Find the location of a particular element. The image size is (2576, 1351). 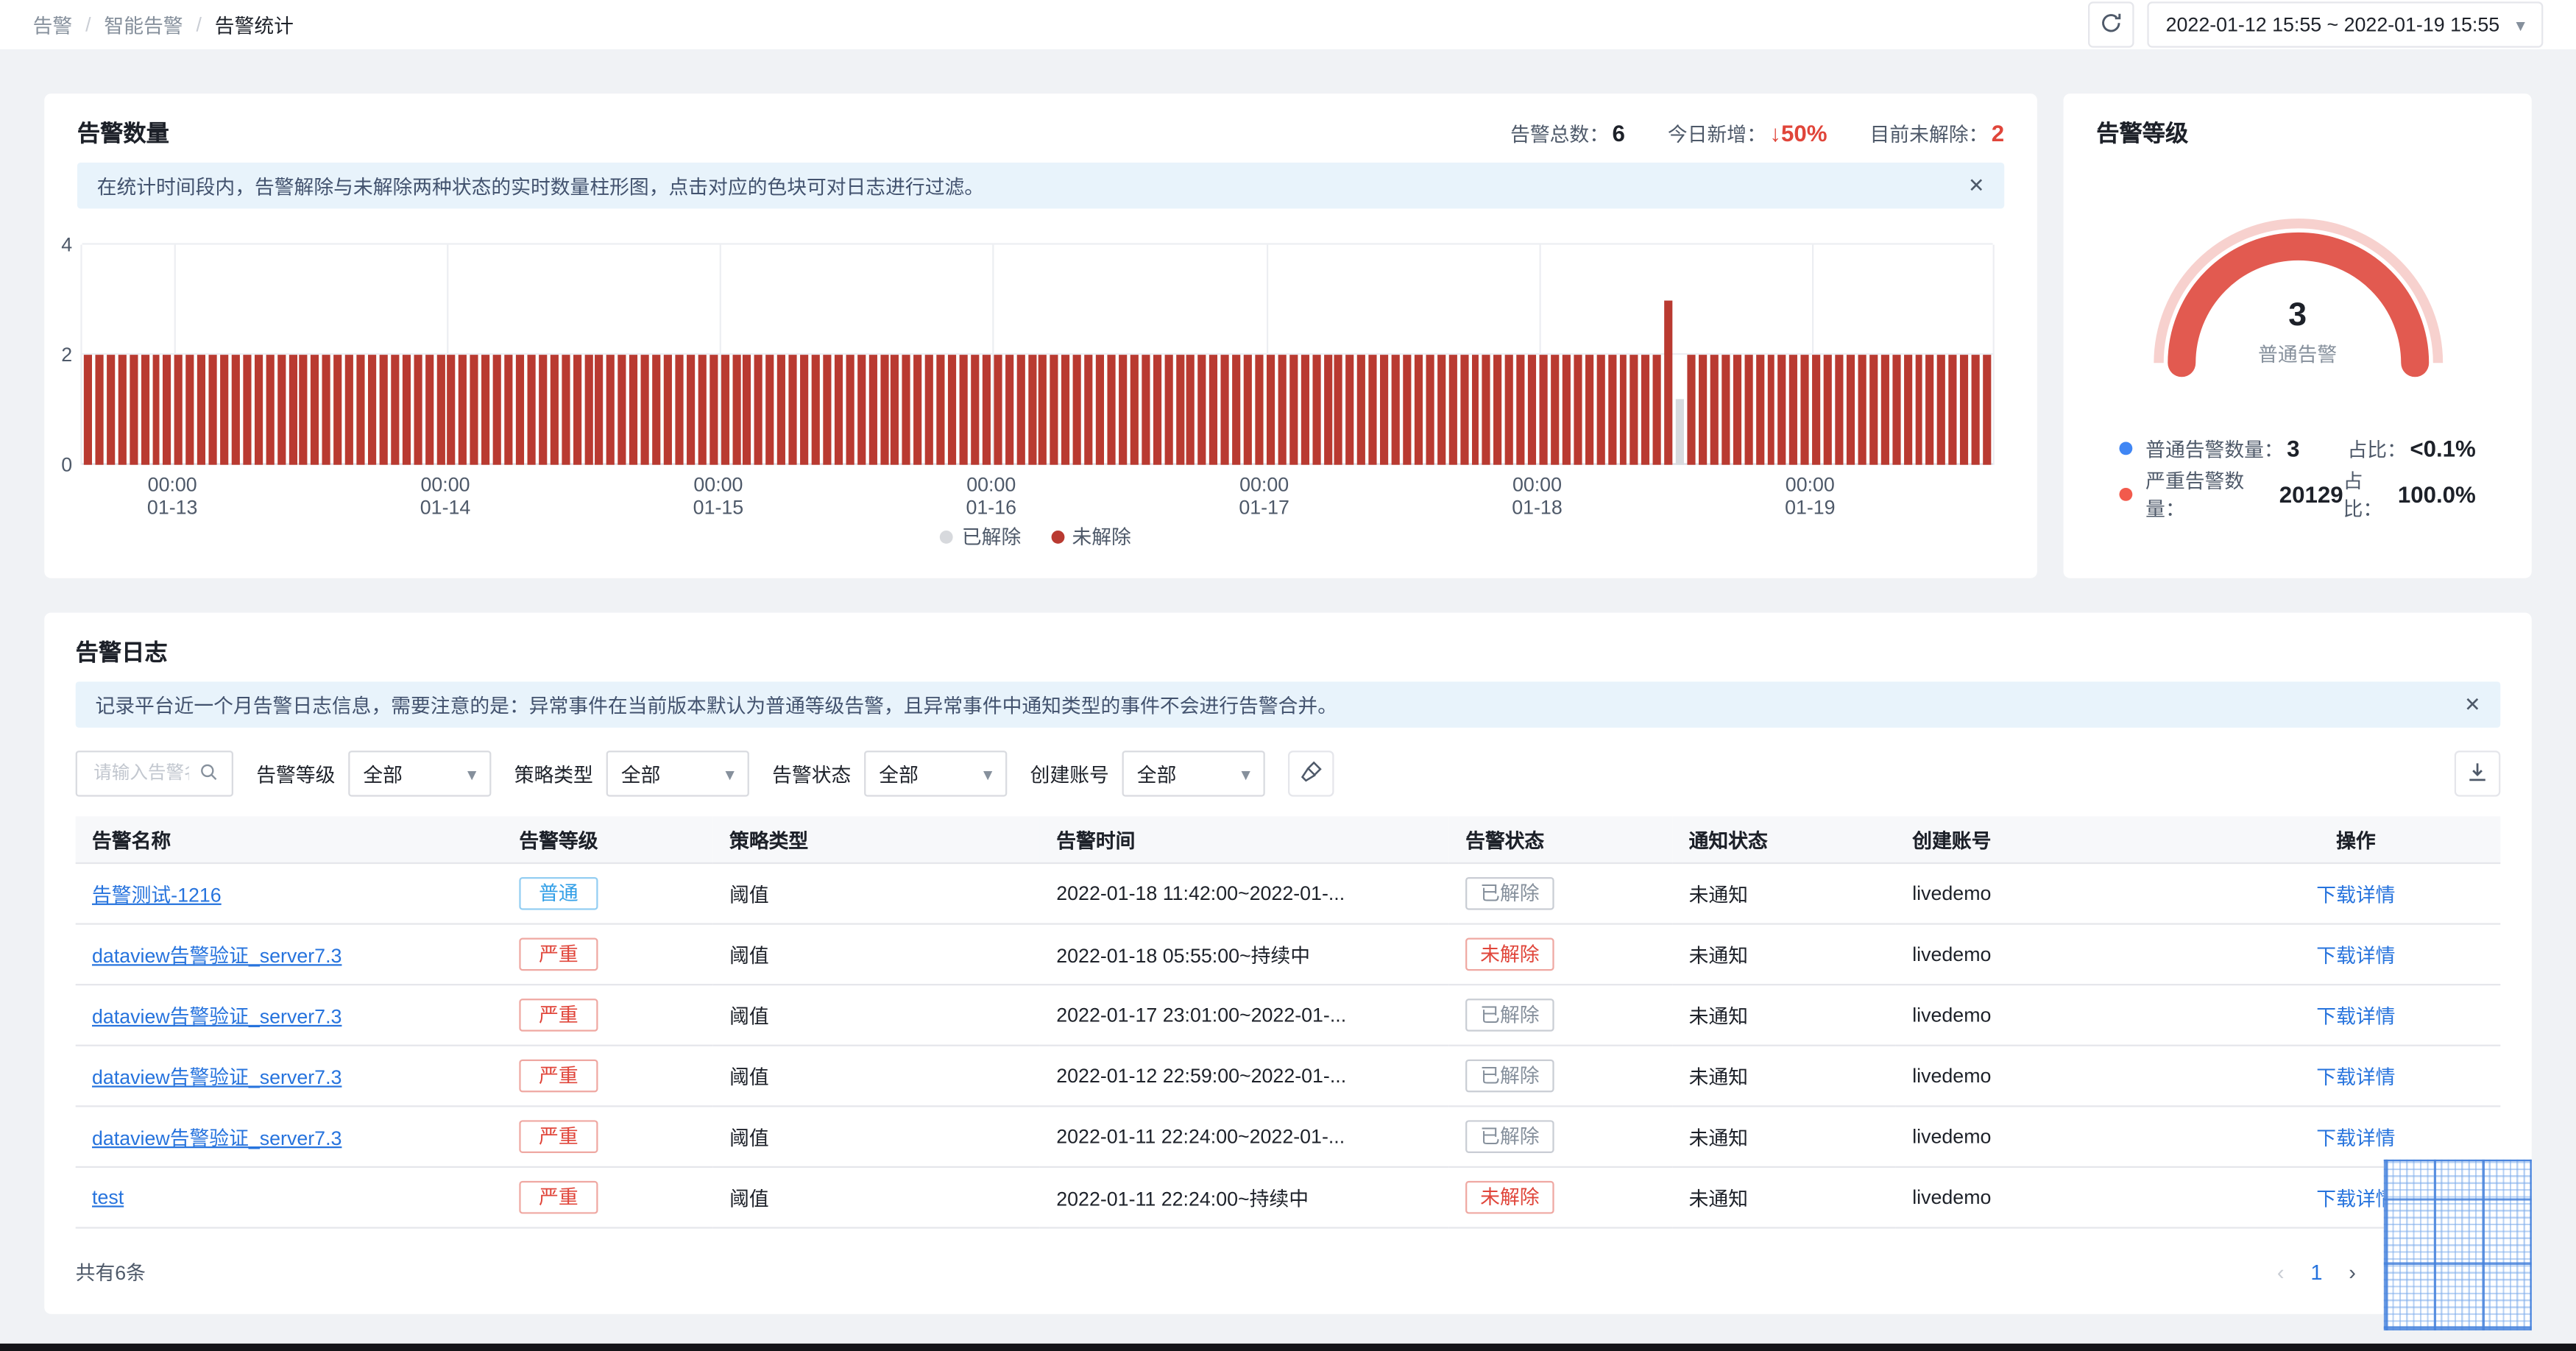

breadcrumb-smart-alert: 智能告警 is located at coordinates (143, 25).